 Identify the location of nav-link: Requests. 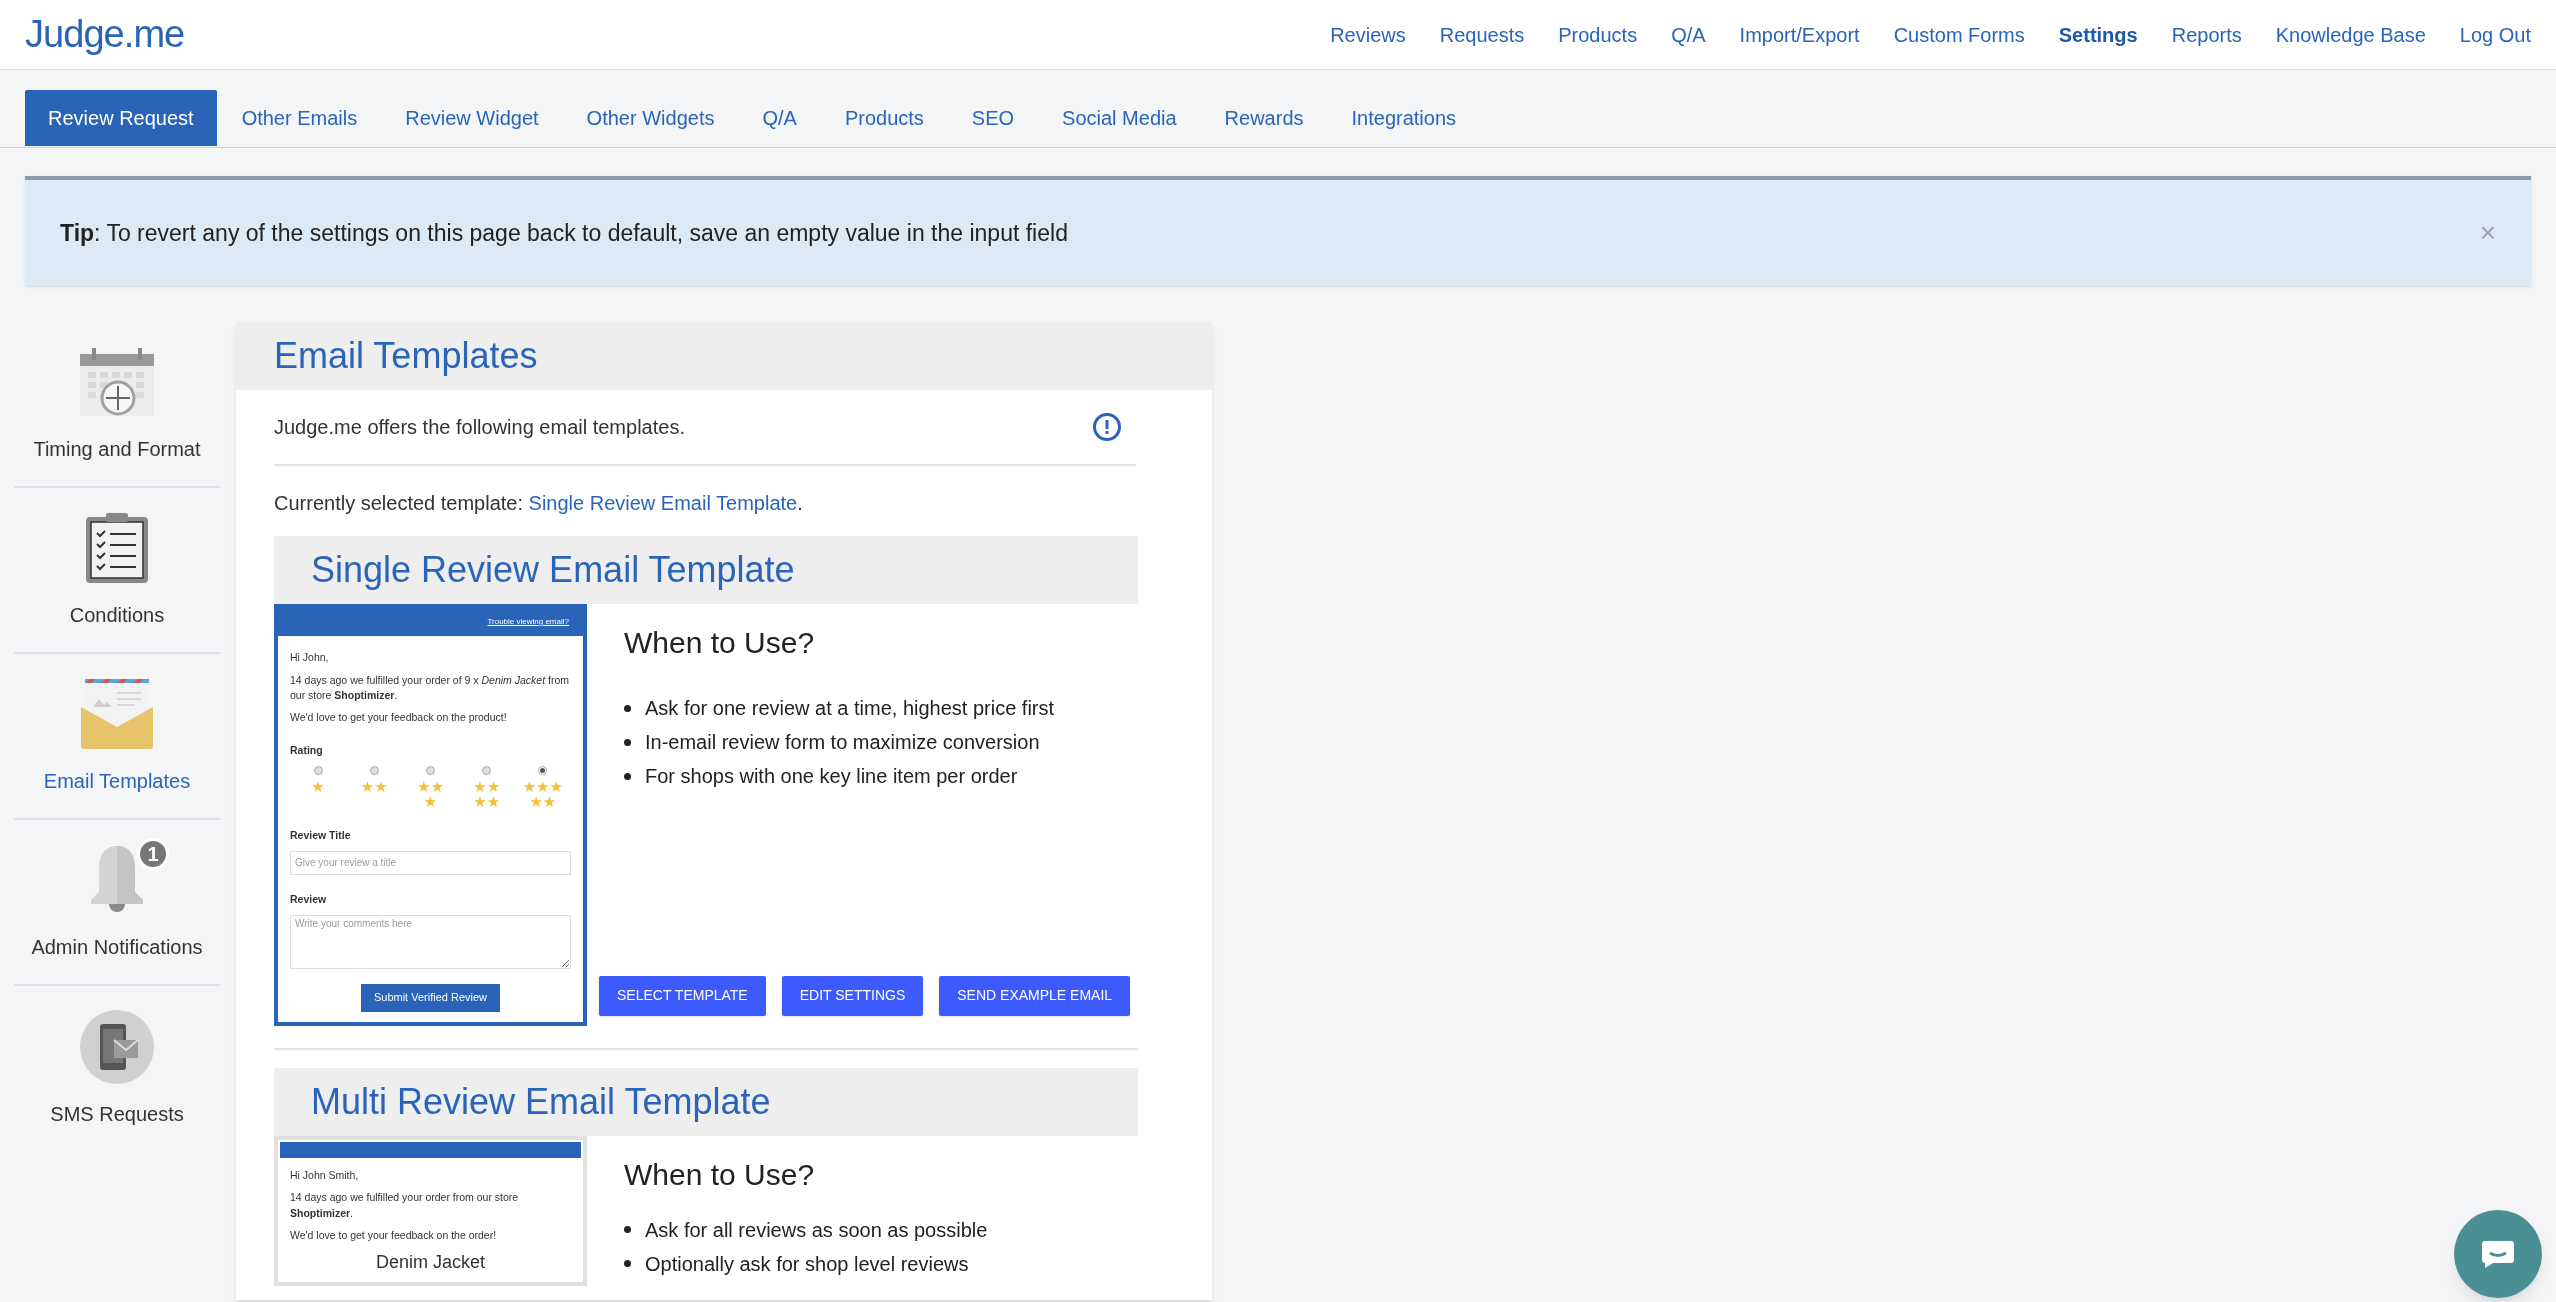
(1482, 34).